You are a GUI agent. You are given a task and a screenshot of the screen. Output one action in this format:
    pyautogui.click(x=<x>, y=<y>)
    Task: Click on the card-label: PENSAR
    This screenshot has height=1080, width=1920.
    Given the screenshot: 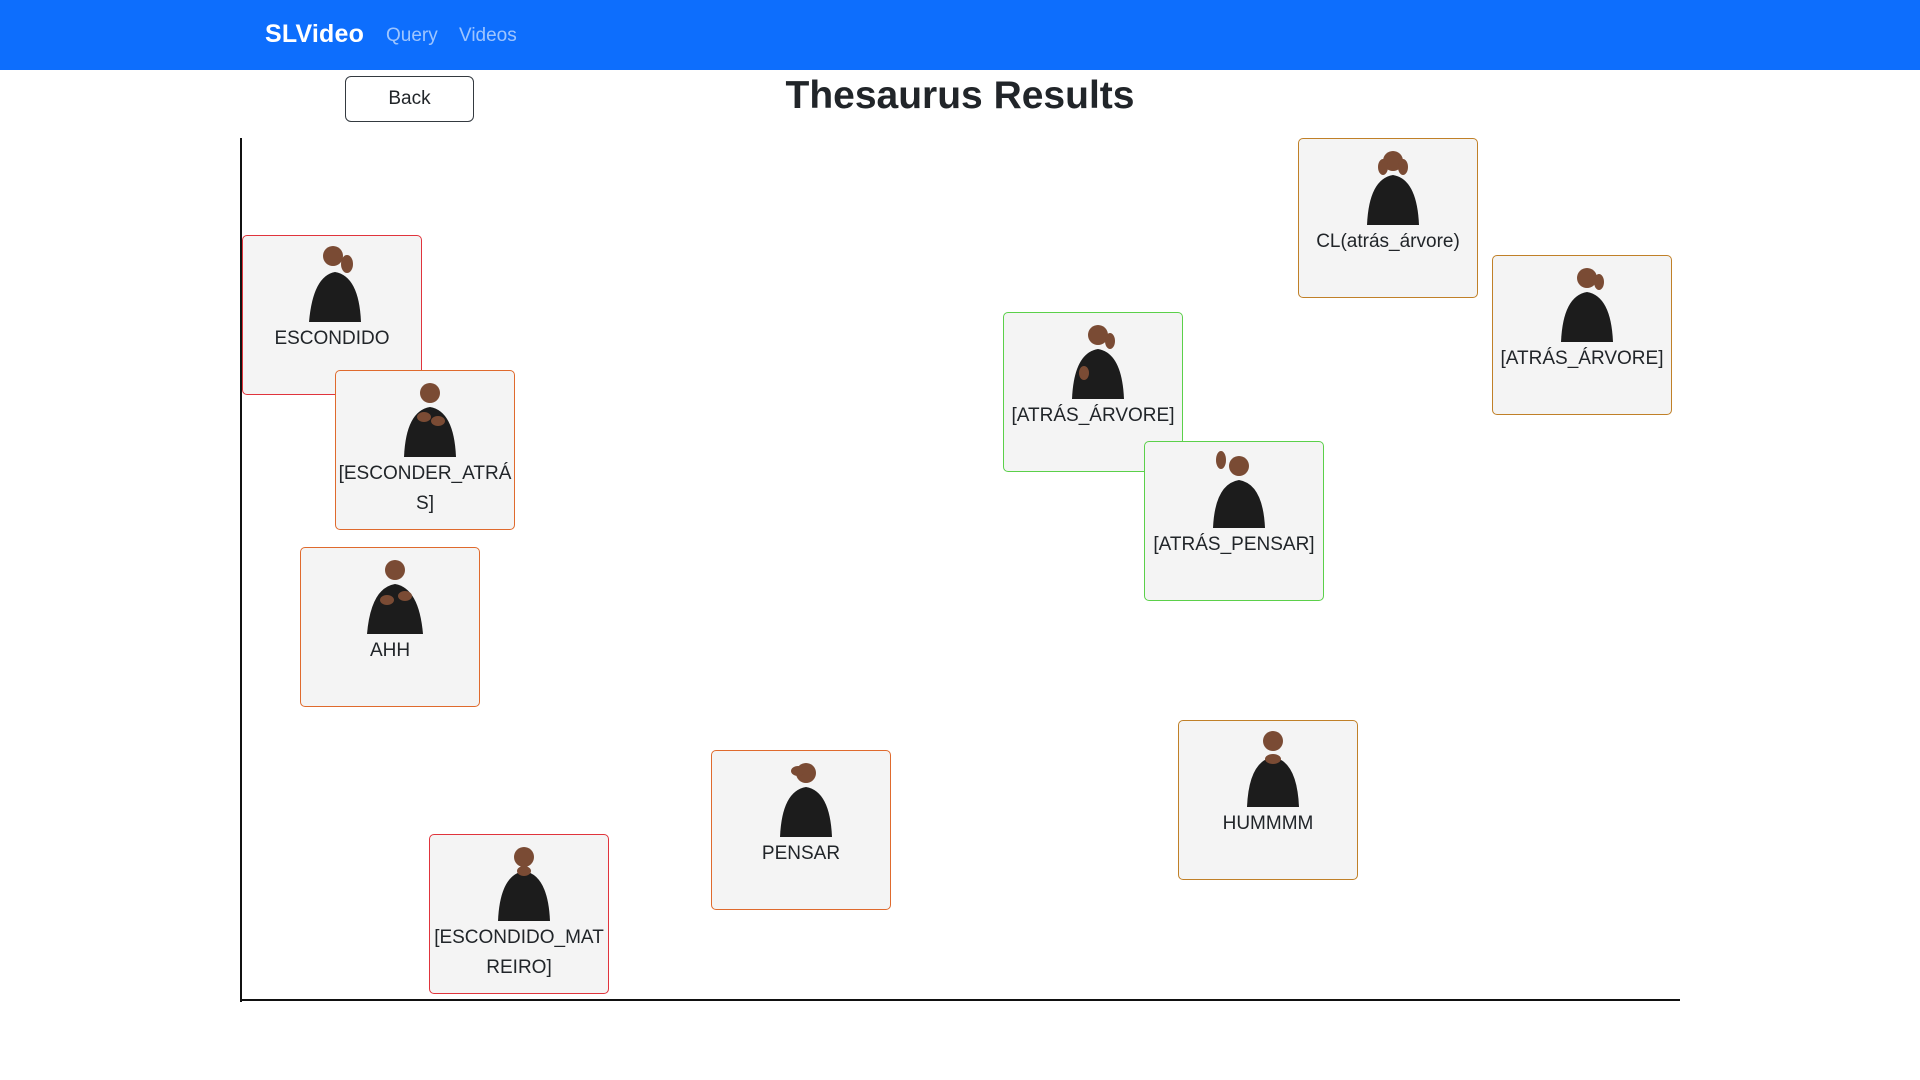 What is the action you would take?
    pyautogui.click(x=801, y=853)
    